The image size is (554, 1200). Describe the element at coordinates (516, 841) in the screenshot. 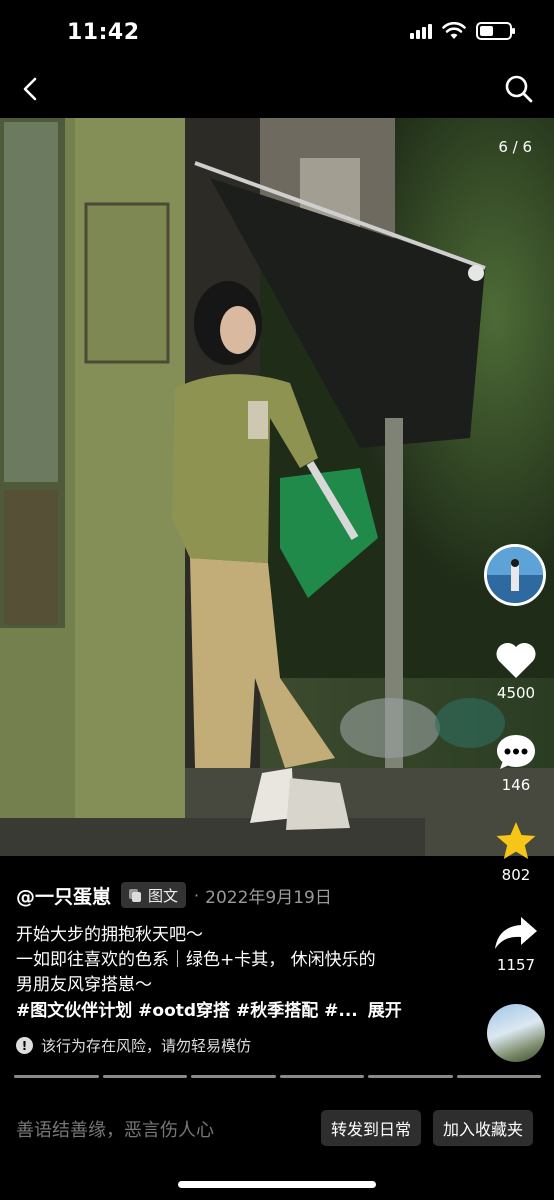

I see `star-icon` at that location.